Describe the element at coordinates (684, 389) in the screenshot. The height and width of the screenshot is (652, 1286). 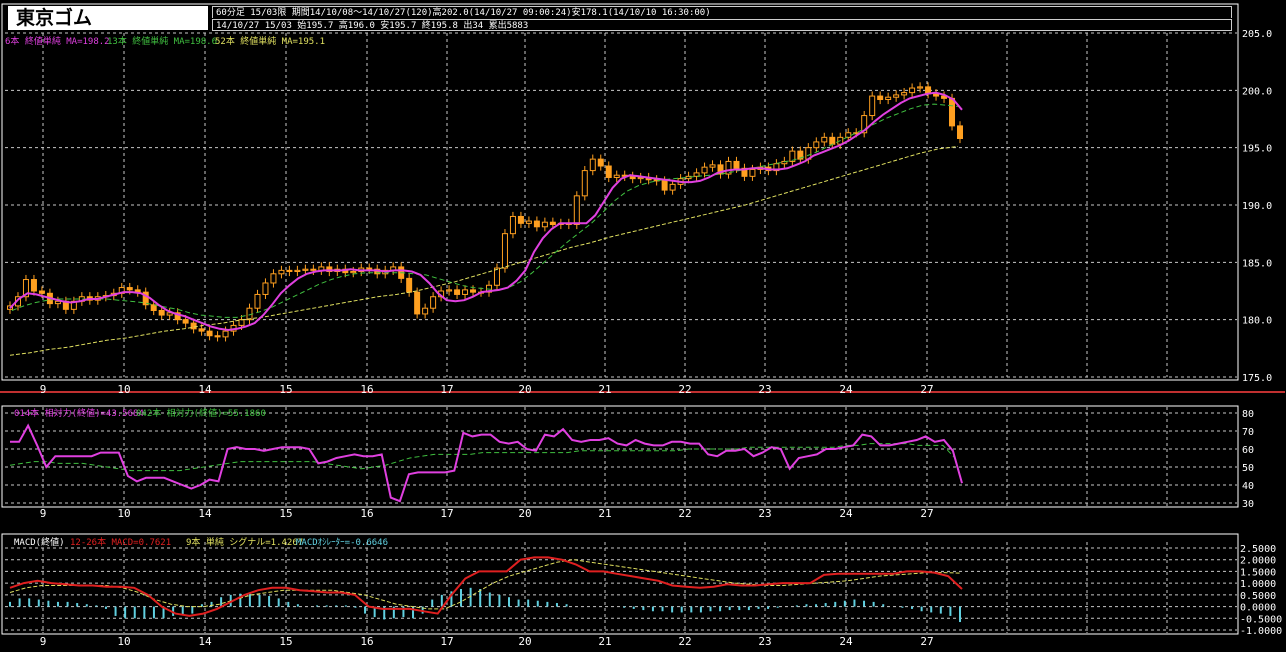
I see `price-x-label: 22` at that location.